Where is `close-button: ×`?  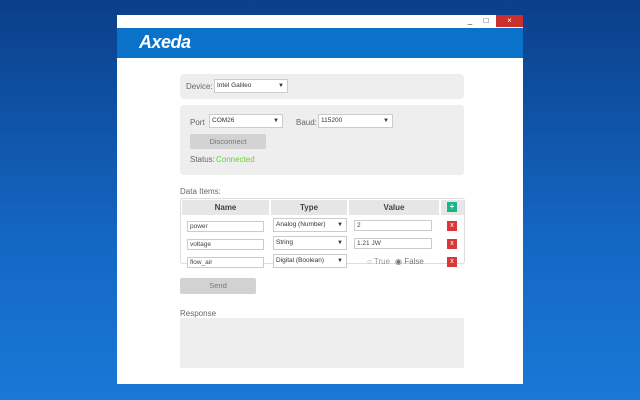
close-button: × is located at coordinates (509, 21).